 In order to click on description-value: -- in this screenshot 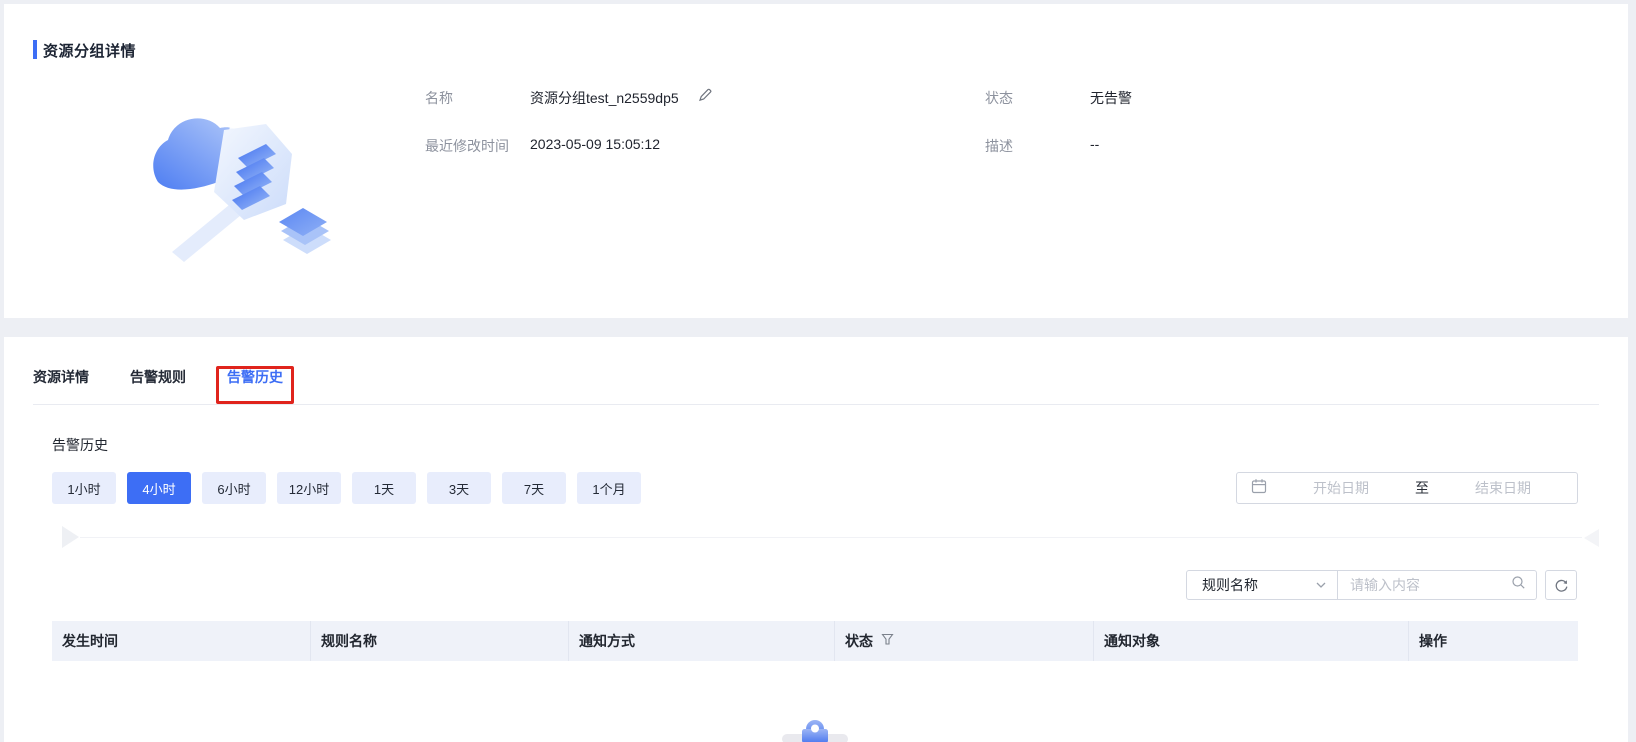, I will do `click(1095, 144)`.